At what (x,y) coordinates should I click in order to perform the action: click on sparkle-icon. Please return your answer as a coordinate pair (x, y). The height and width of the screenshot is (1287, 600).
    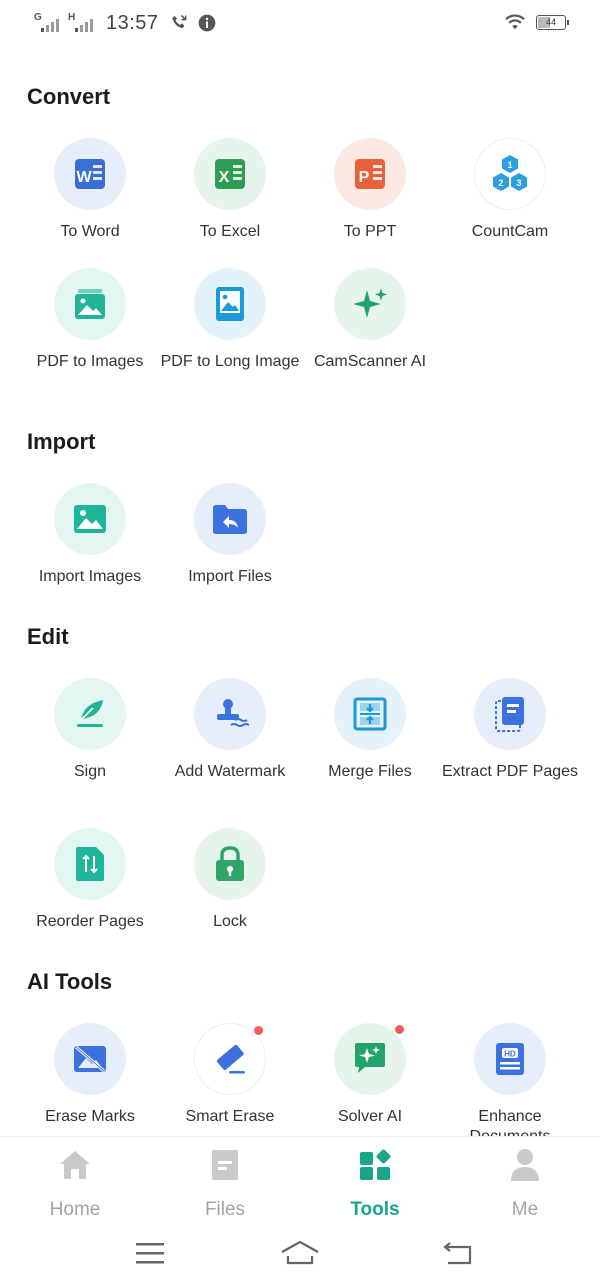
    Looking at the image, I should click on (370, 304).